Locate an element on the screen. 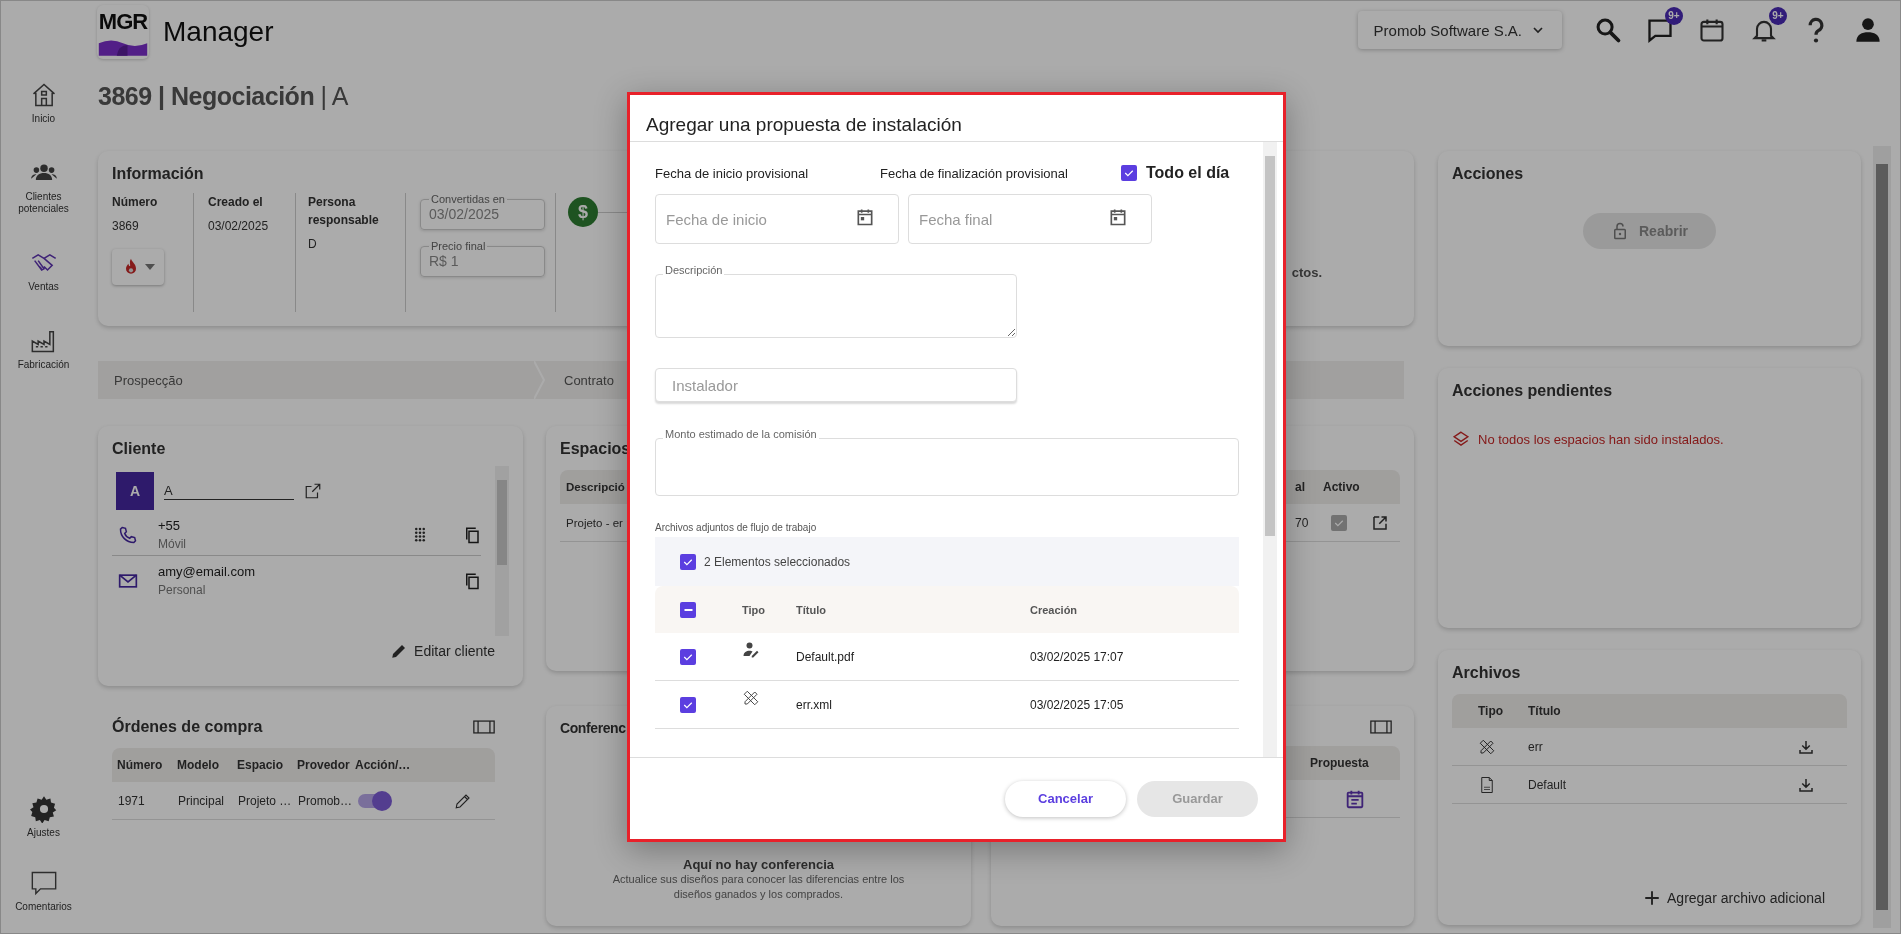 This screenshot has width=1901, height=934. column-header: Descripció is located at coordinates (595, 487).